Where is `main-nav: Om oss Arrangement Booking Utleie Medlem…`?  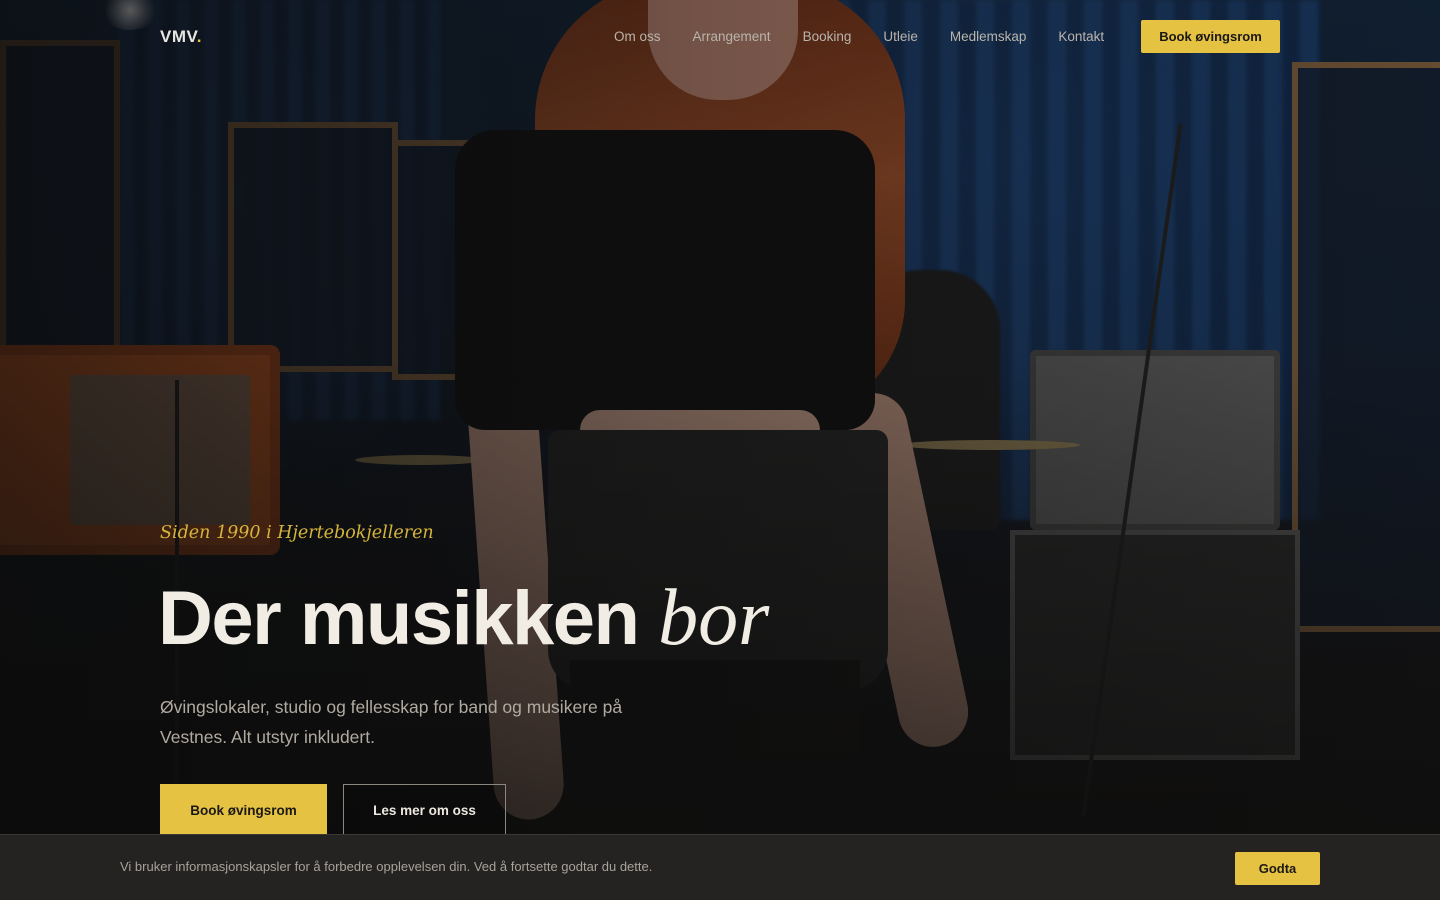
main-nav: Om oss Arrangement Booking Utleie Medlem… is located at coordinates (859, 37).